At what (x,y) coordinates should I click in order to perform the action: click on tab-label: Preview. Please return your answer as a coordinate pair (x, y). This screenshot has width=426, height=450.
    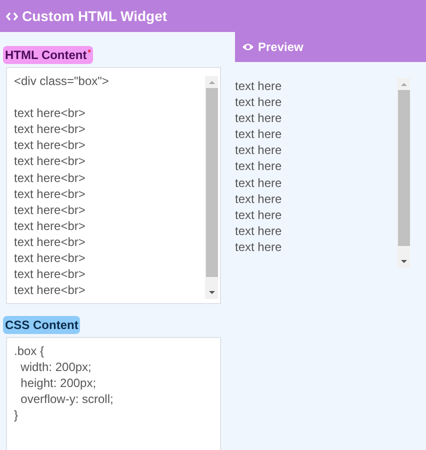
    Looking at the image, I should click on (281, 47).